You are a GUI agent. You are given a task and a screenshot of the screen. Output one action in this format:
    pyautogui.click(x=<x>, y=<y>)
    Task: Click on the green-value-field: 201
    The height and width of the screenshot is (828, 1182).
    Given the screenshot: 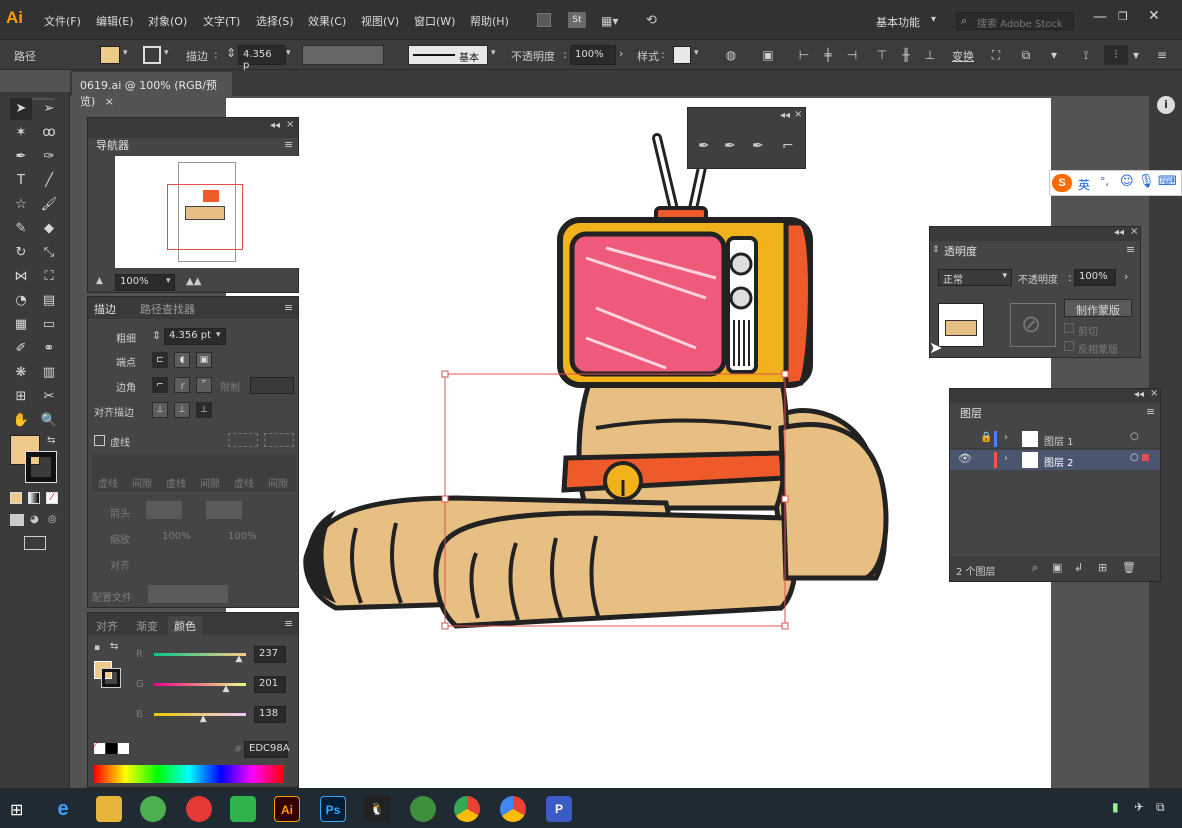 What is the action you would take?
    pyautogui.click(x=270, y=684)
    